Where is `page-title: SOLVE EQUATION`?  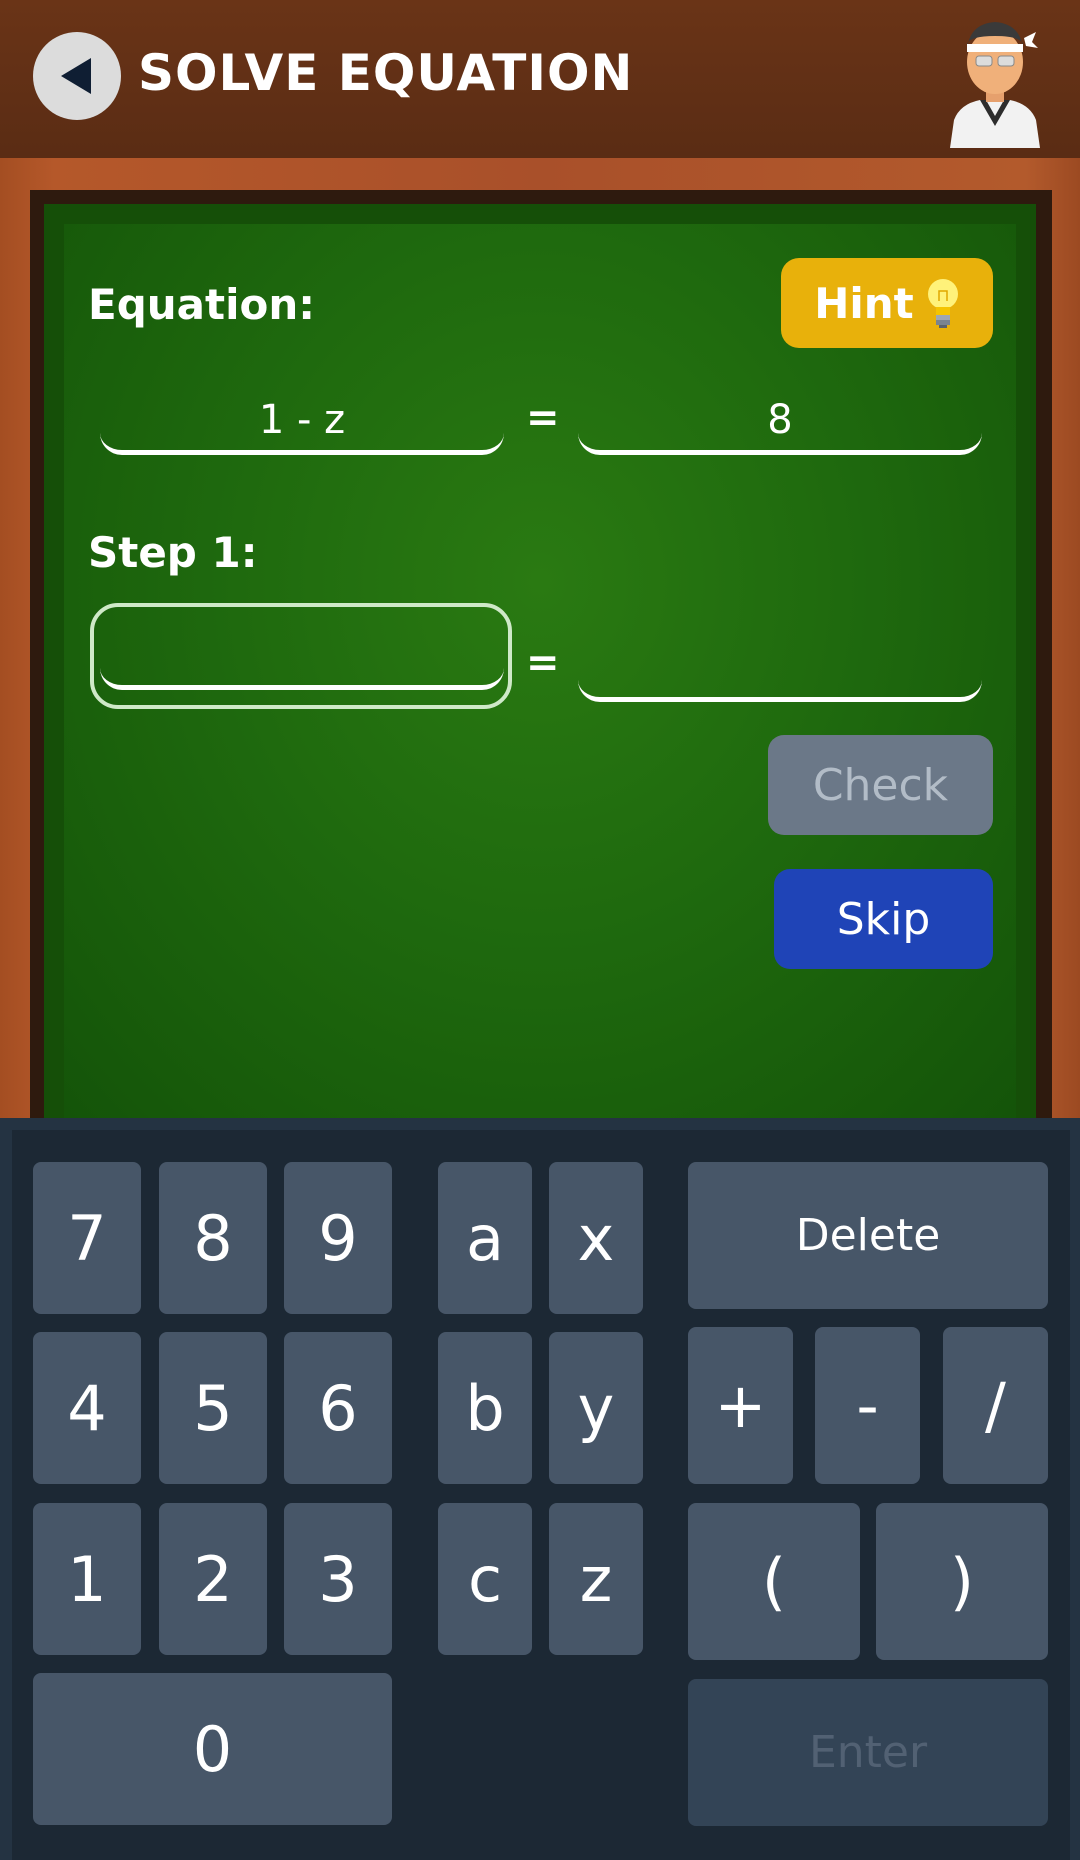
page-title: SOLVE EQUATION is located at coordinates (386, 73).